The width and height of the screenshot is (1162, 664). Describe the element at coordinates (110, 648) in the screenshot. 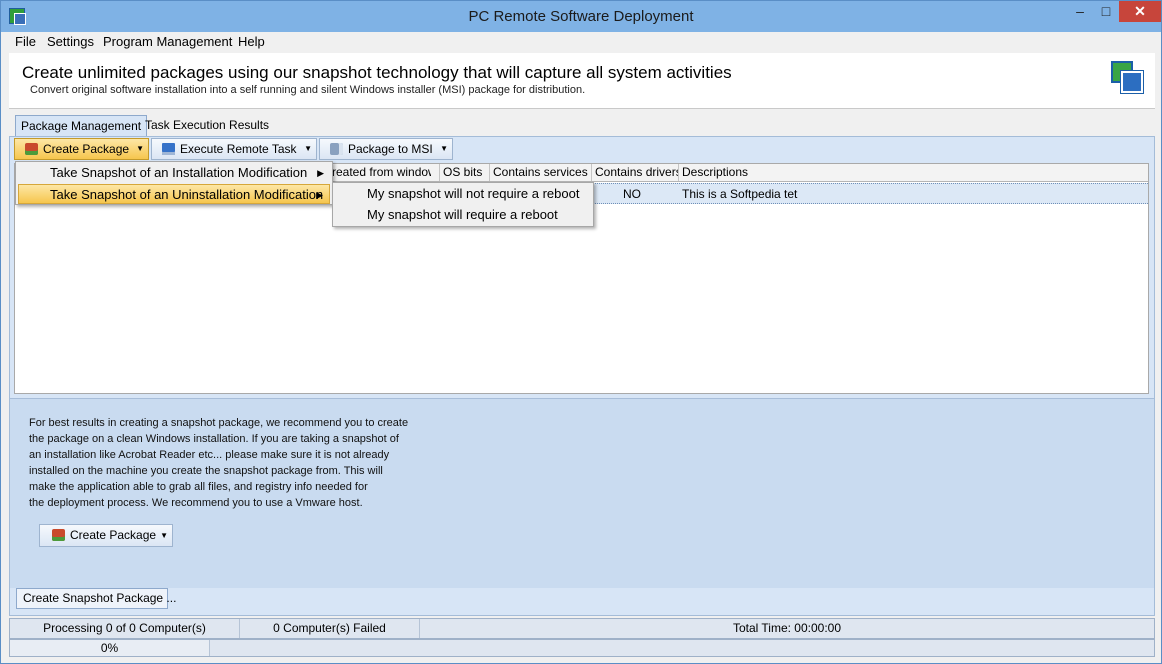

I see `progress-text: 0%` at that location.